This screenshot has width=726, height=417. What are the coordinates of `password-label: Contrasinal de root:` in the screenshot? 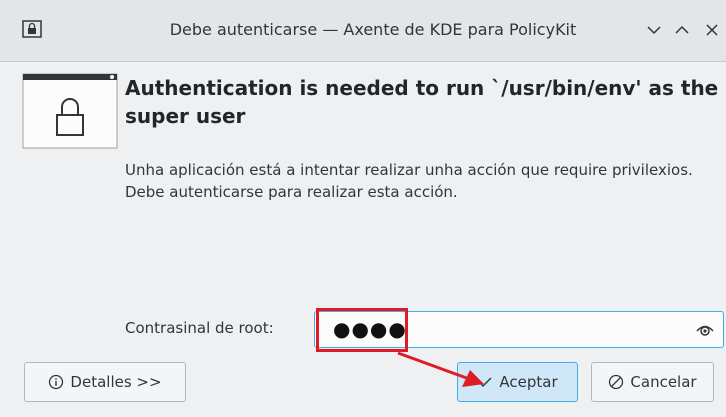 It's located at (199, 328).